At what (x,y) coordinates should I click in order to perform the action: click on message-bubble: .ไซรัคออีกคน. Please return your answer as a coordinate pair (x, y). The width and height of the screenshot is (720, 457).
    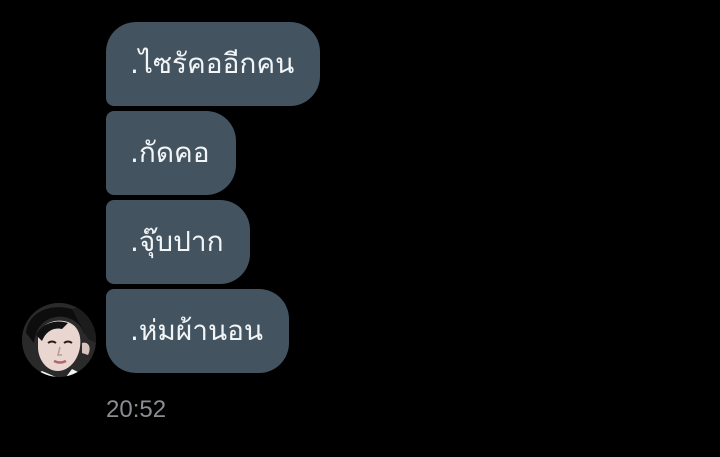
    Looking at the image, I should click on (213, 64).